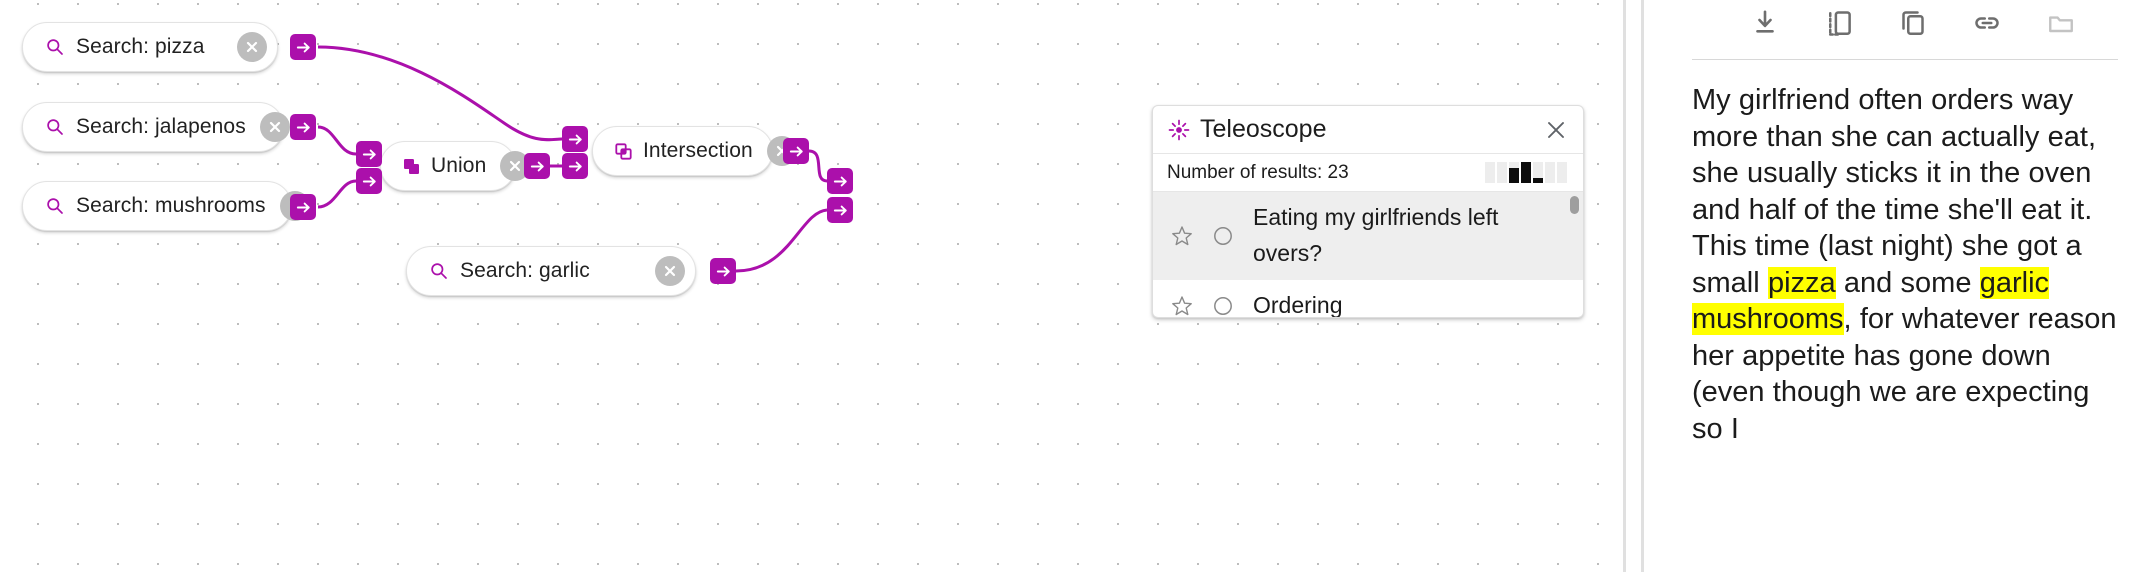  Describe the element at coordinates (623, 151) in the screenshot. I see `intersection-icon` at that location.